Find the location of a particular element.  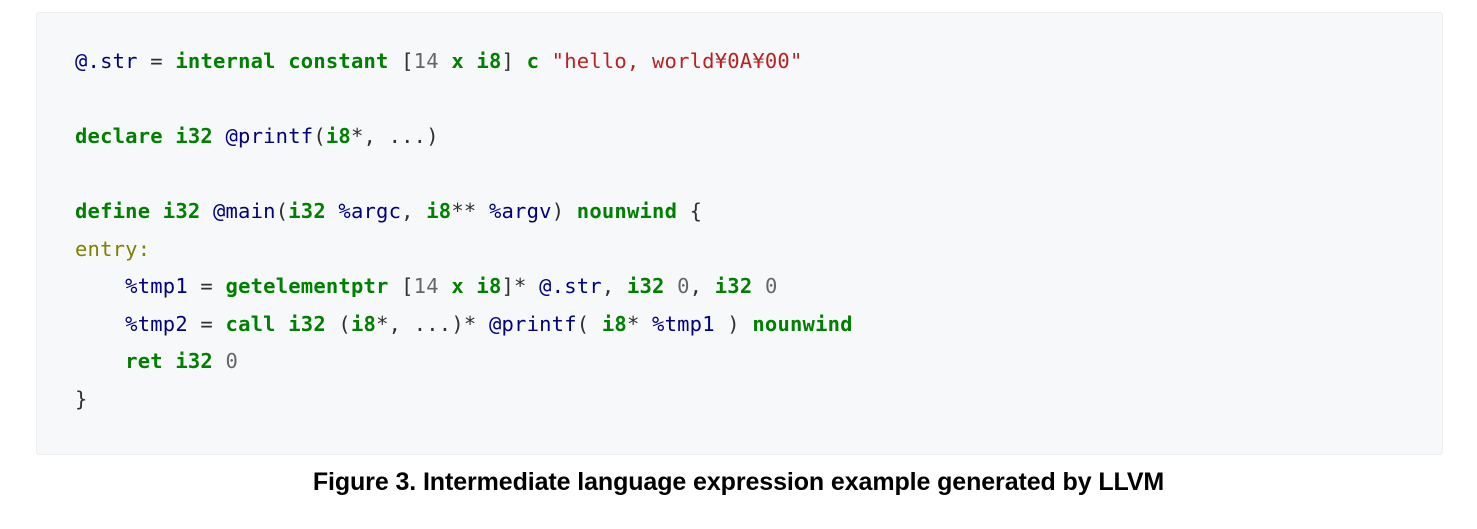

code-token-punctuation: ]* is located at coordinates (520, 286).